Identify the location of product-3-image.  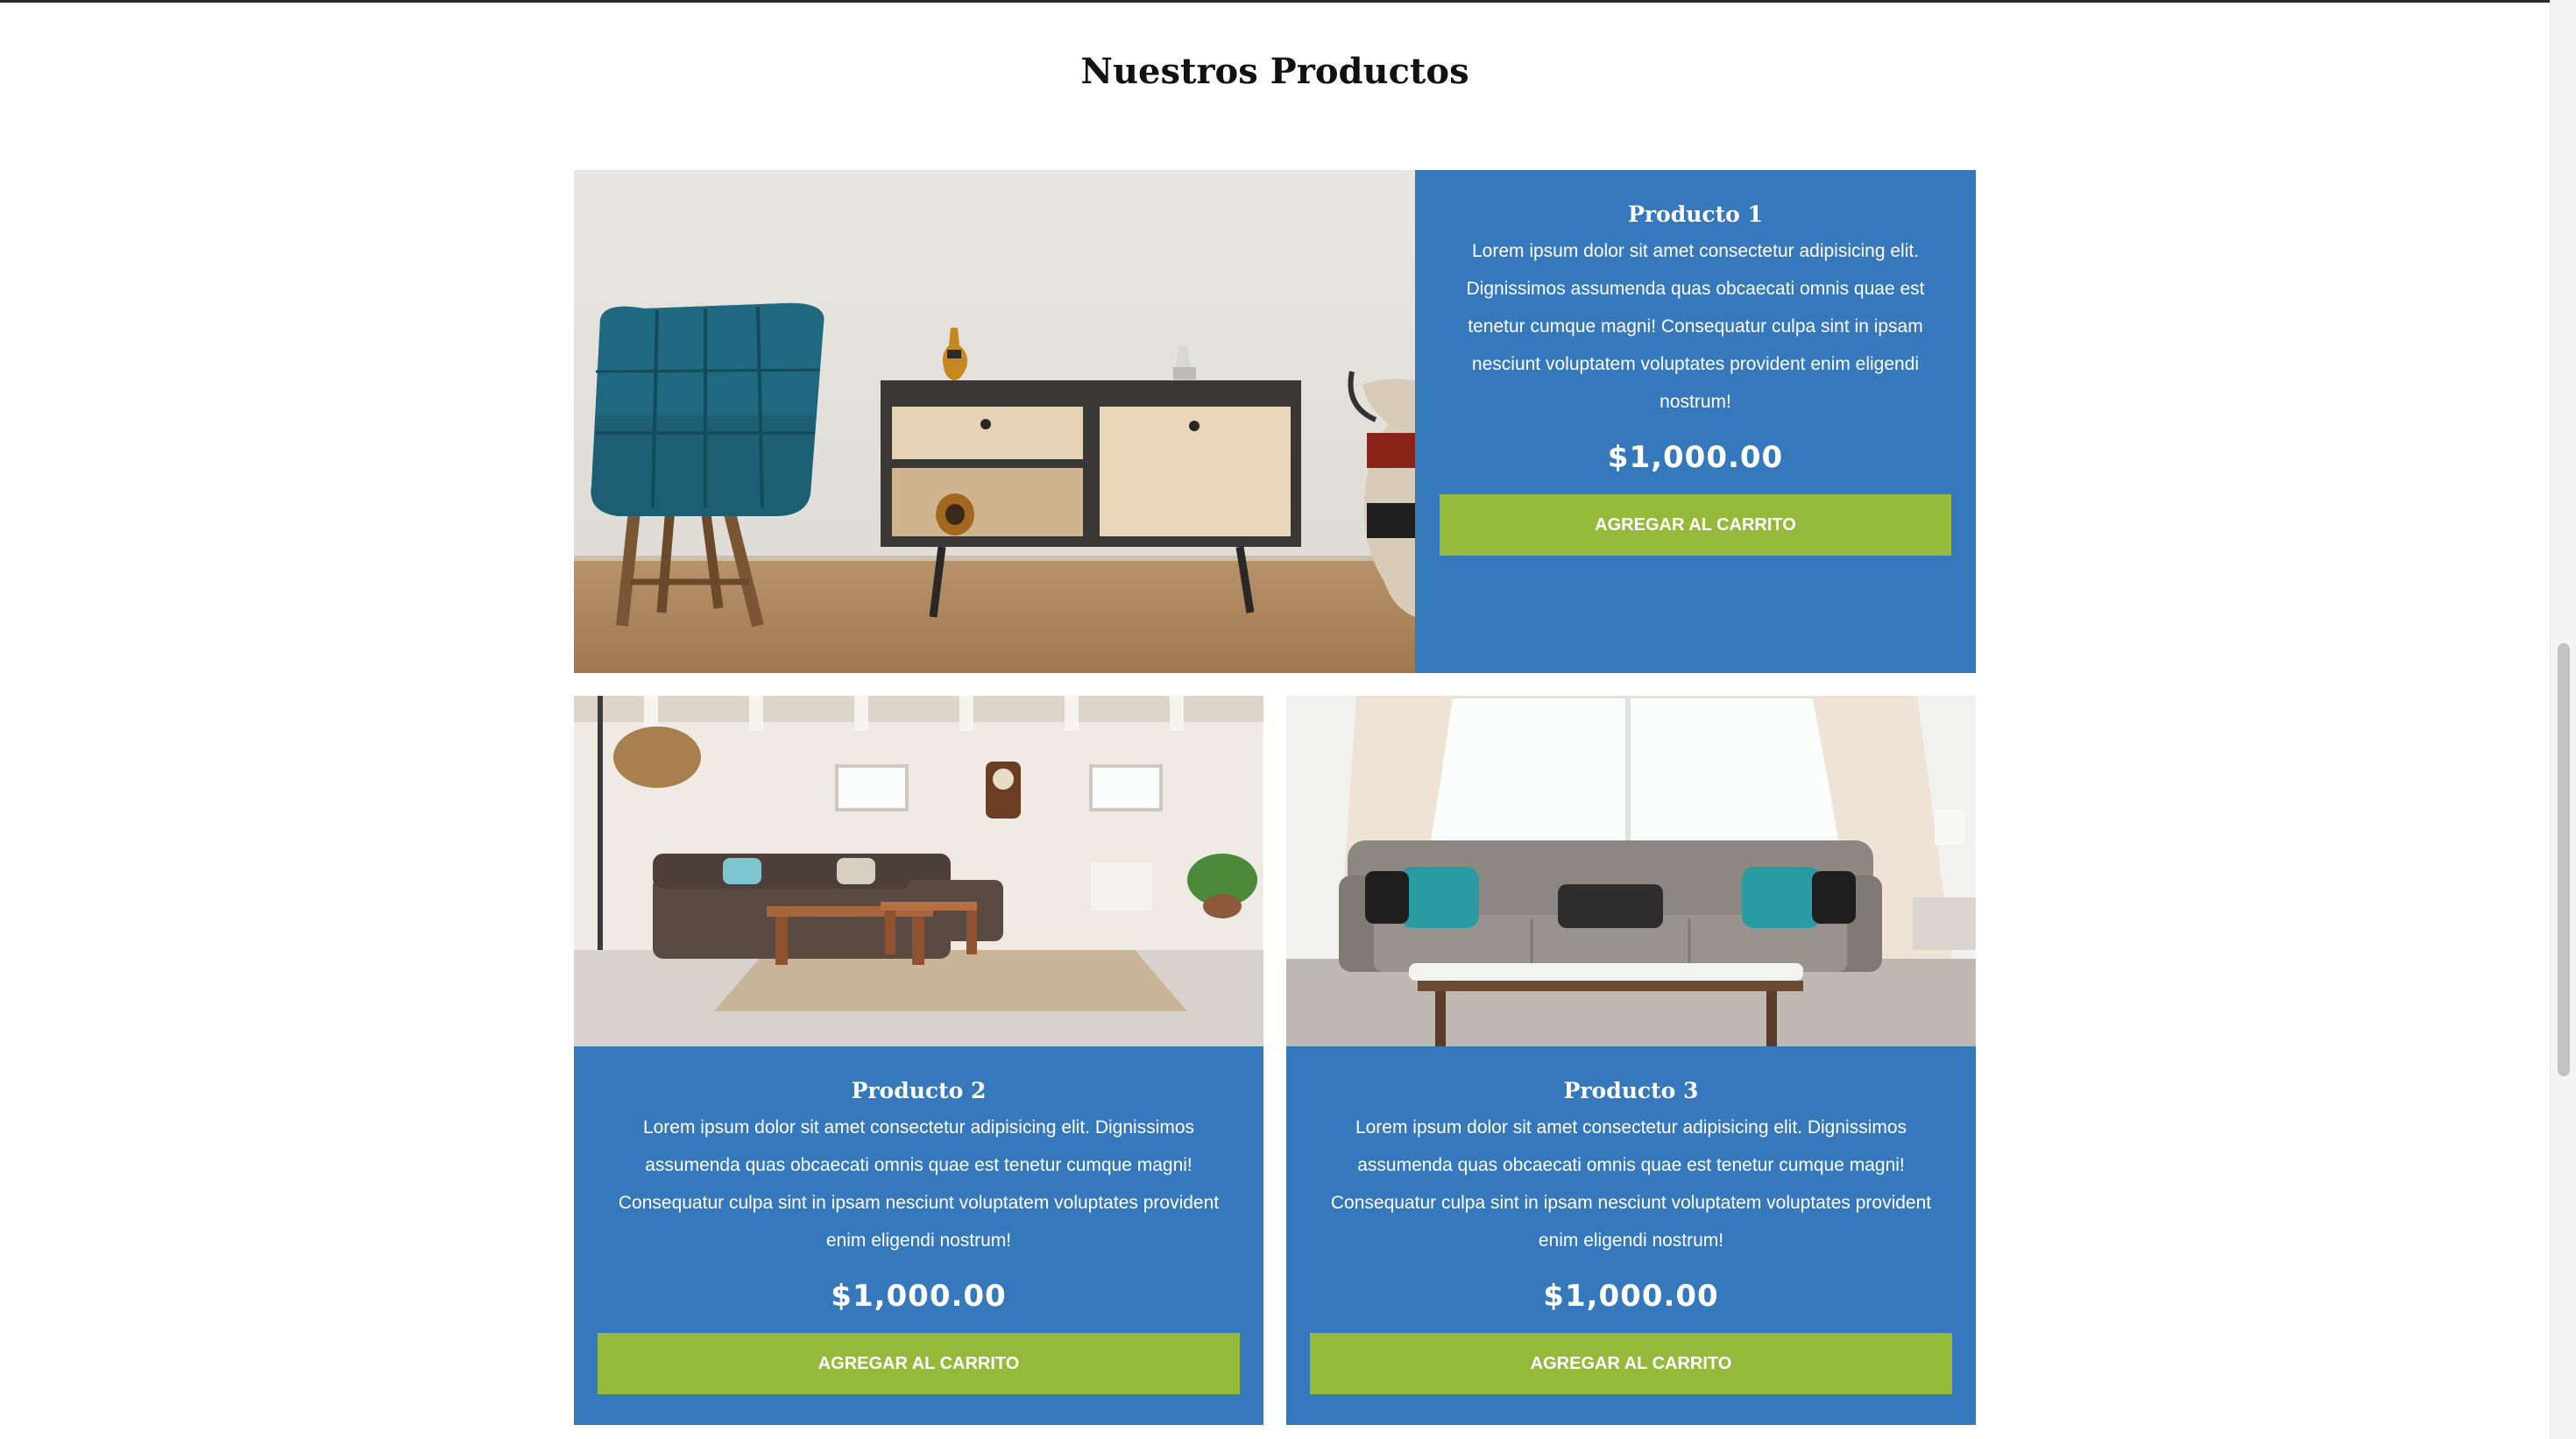
(1631, 871).